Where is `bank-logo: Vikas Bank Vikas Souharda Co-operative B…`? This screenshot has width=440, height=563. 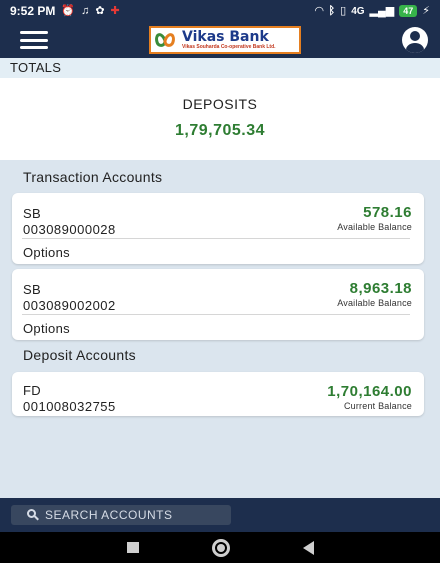 bank-logo: Vikas Bank Vikas Souharda Co-operative B… is located at coordinates (225, 40).